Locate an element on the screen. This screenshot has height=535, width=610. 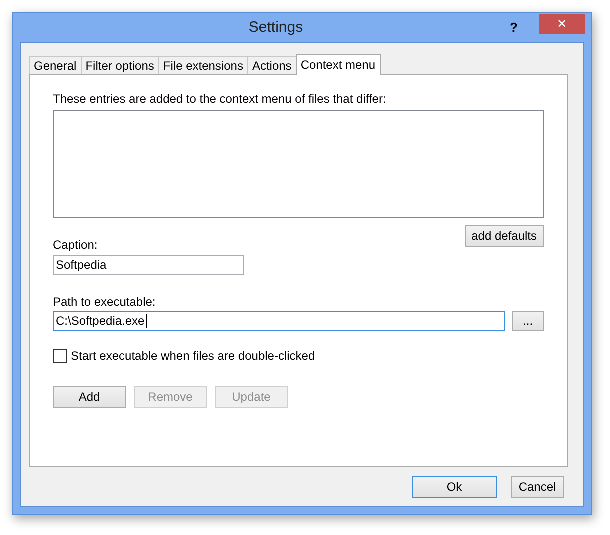
window-title: Settings is located at coordinates (276, 27).